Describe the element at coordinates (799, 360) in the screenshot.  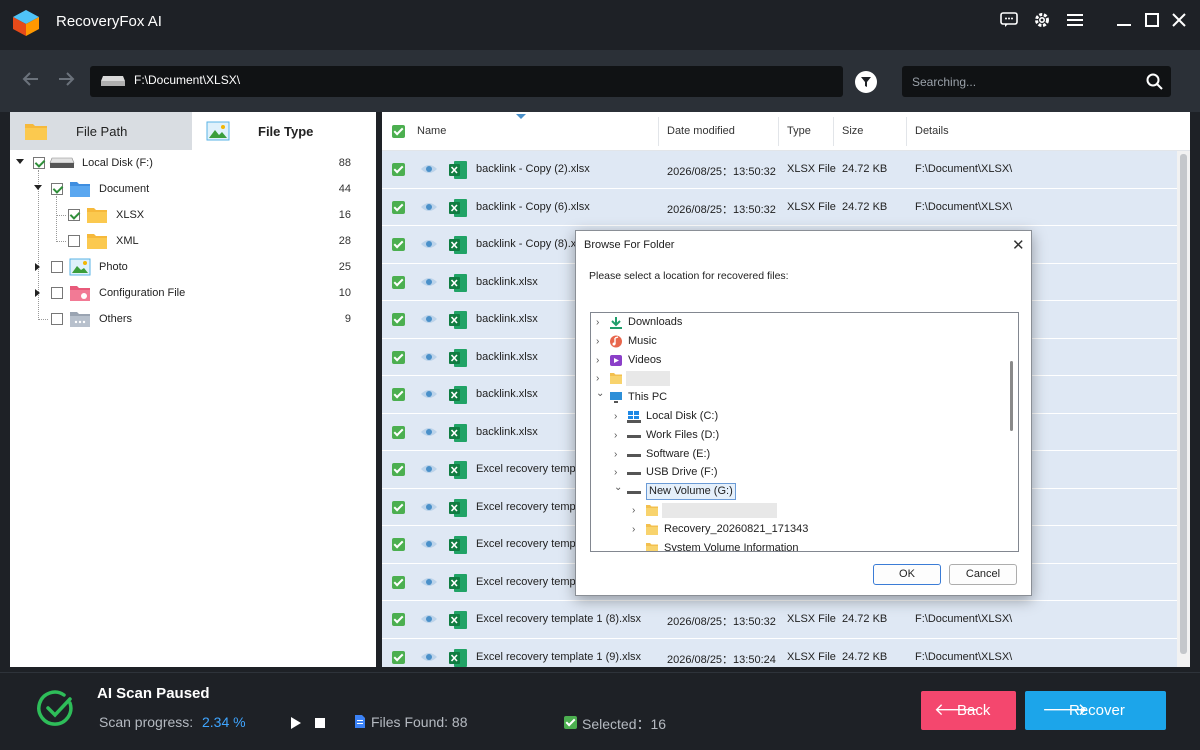
I see `folder-tree-item: › Videos` at that location.